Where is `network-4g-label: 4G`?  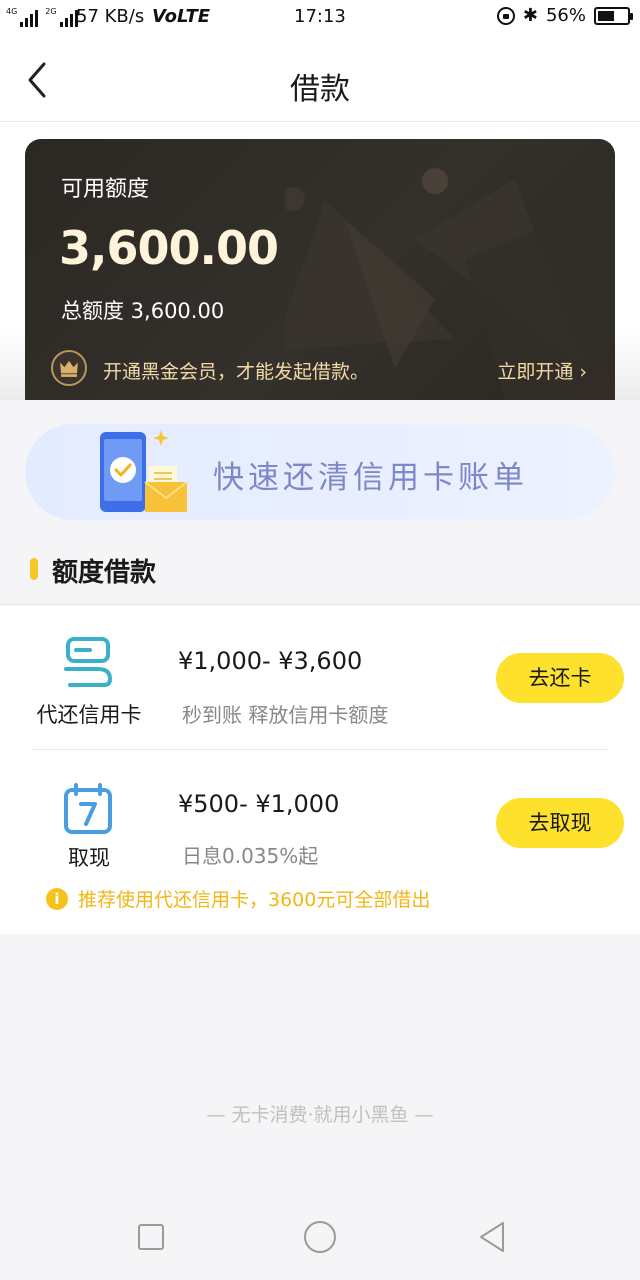 network-4g-label: 4G is located at coordinates (12, 11).